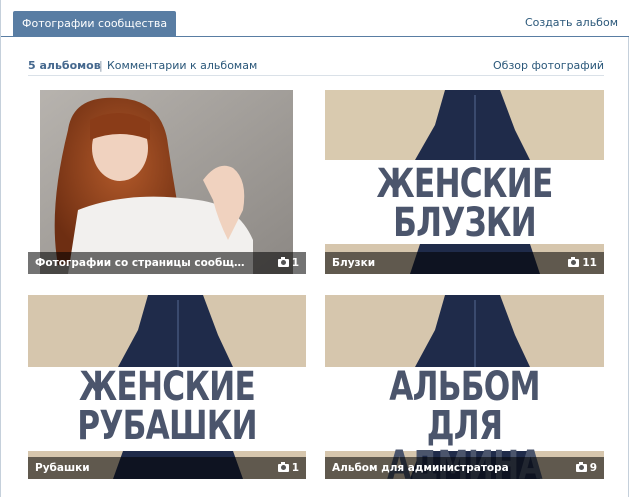 The width and height of the screenshot is (629, 497). What do you see at coordinates (62, 468) in the screenshot?
I see `album-title: Рубашки` at bounding box center [62, 468].